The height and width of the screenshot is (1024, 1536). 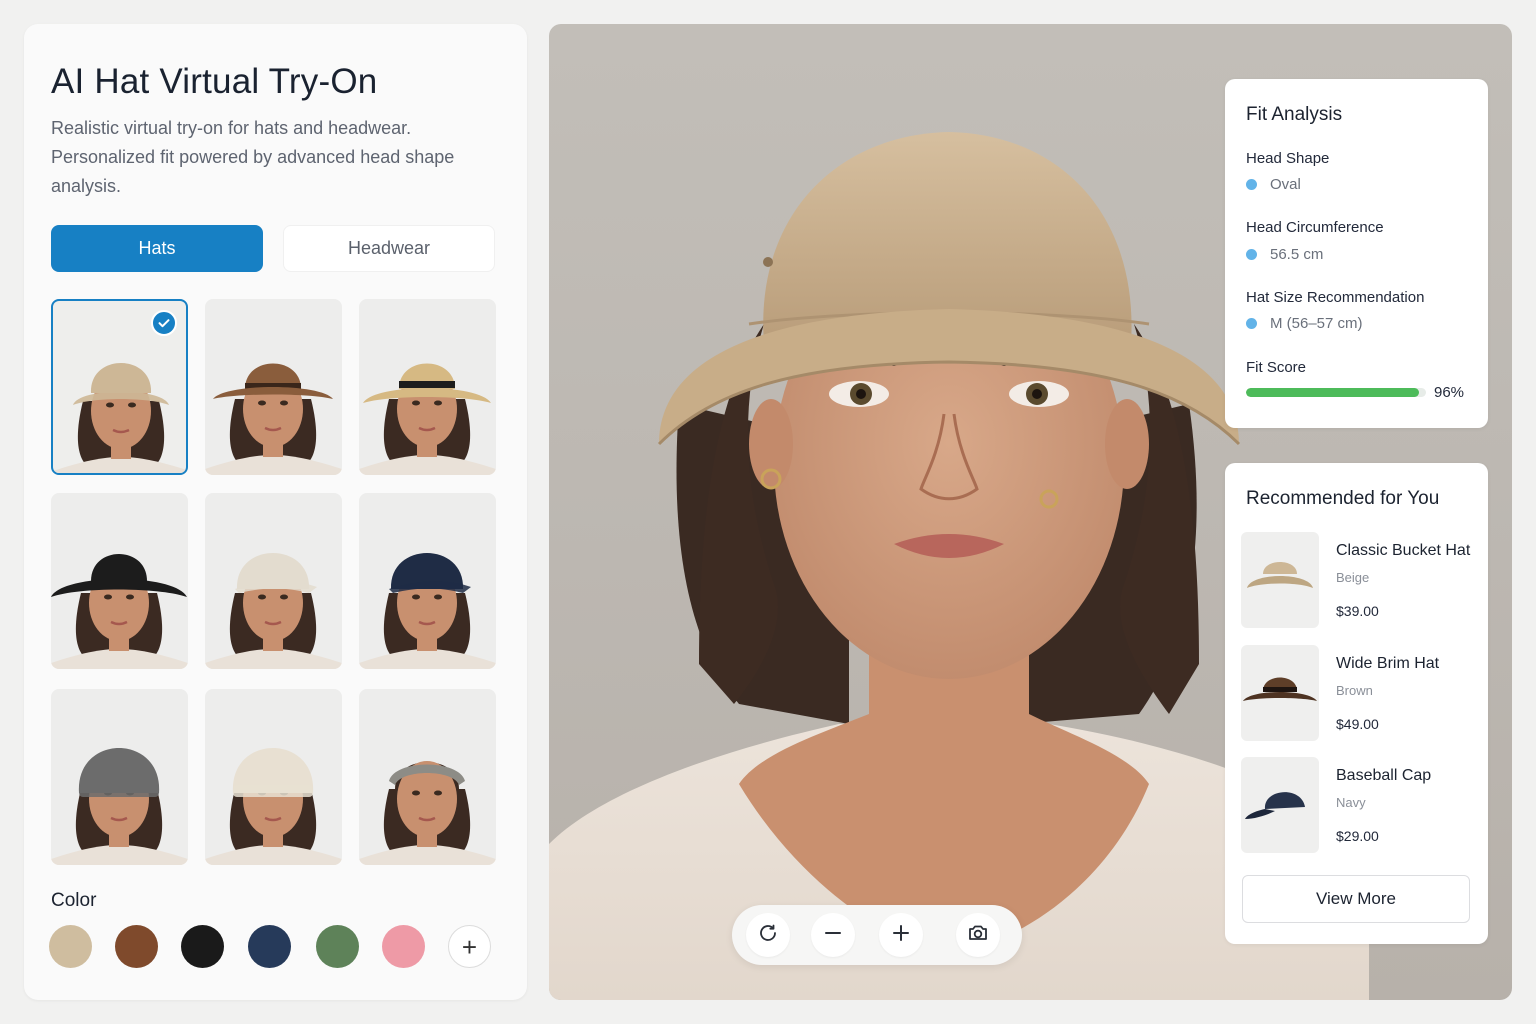 What do you see at coordinates (1357, 611) in the screenshot?
I see `recommended-item-price: $39.00` at bounding box center [1357, 611].